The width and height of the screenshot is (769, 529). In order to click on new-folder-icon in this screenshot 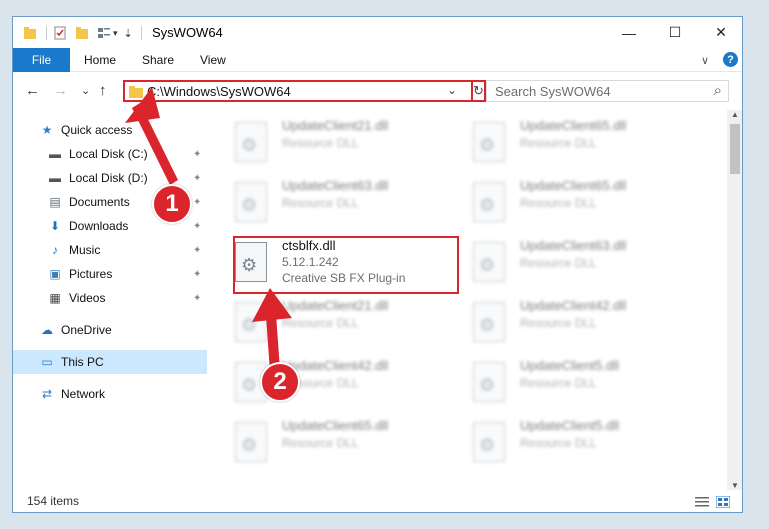, I will do `click(82, 33)`.